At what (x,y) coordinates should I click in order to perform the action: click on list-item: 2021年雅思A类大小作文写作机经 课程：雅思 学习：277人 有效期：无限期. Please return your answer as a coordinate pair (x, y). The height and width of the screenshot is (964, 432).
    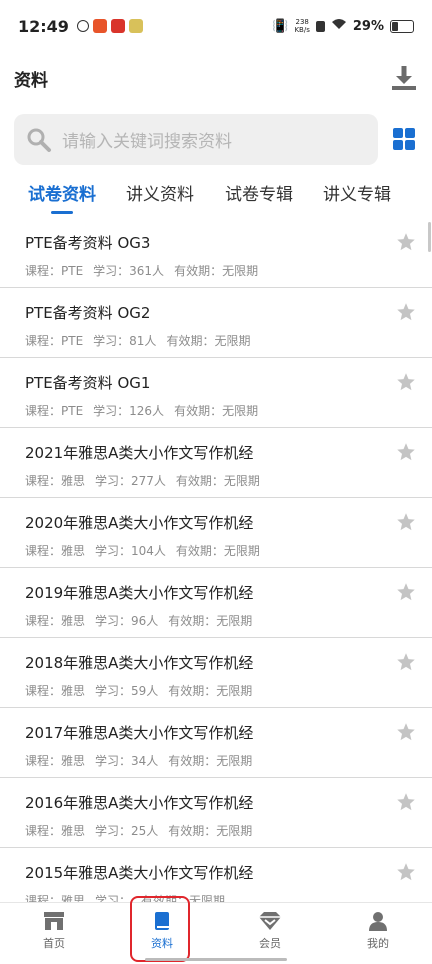
    Looking at the image, I should click on (216, 463).